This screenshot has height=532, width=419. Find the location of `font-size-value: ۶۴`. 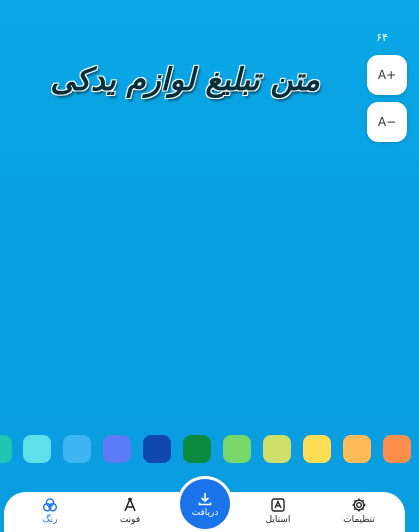

font-size-value: ۶۴ is located at coordinates (382, 37).